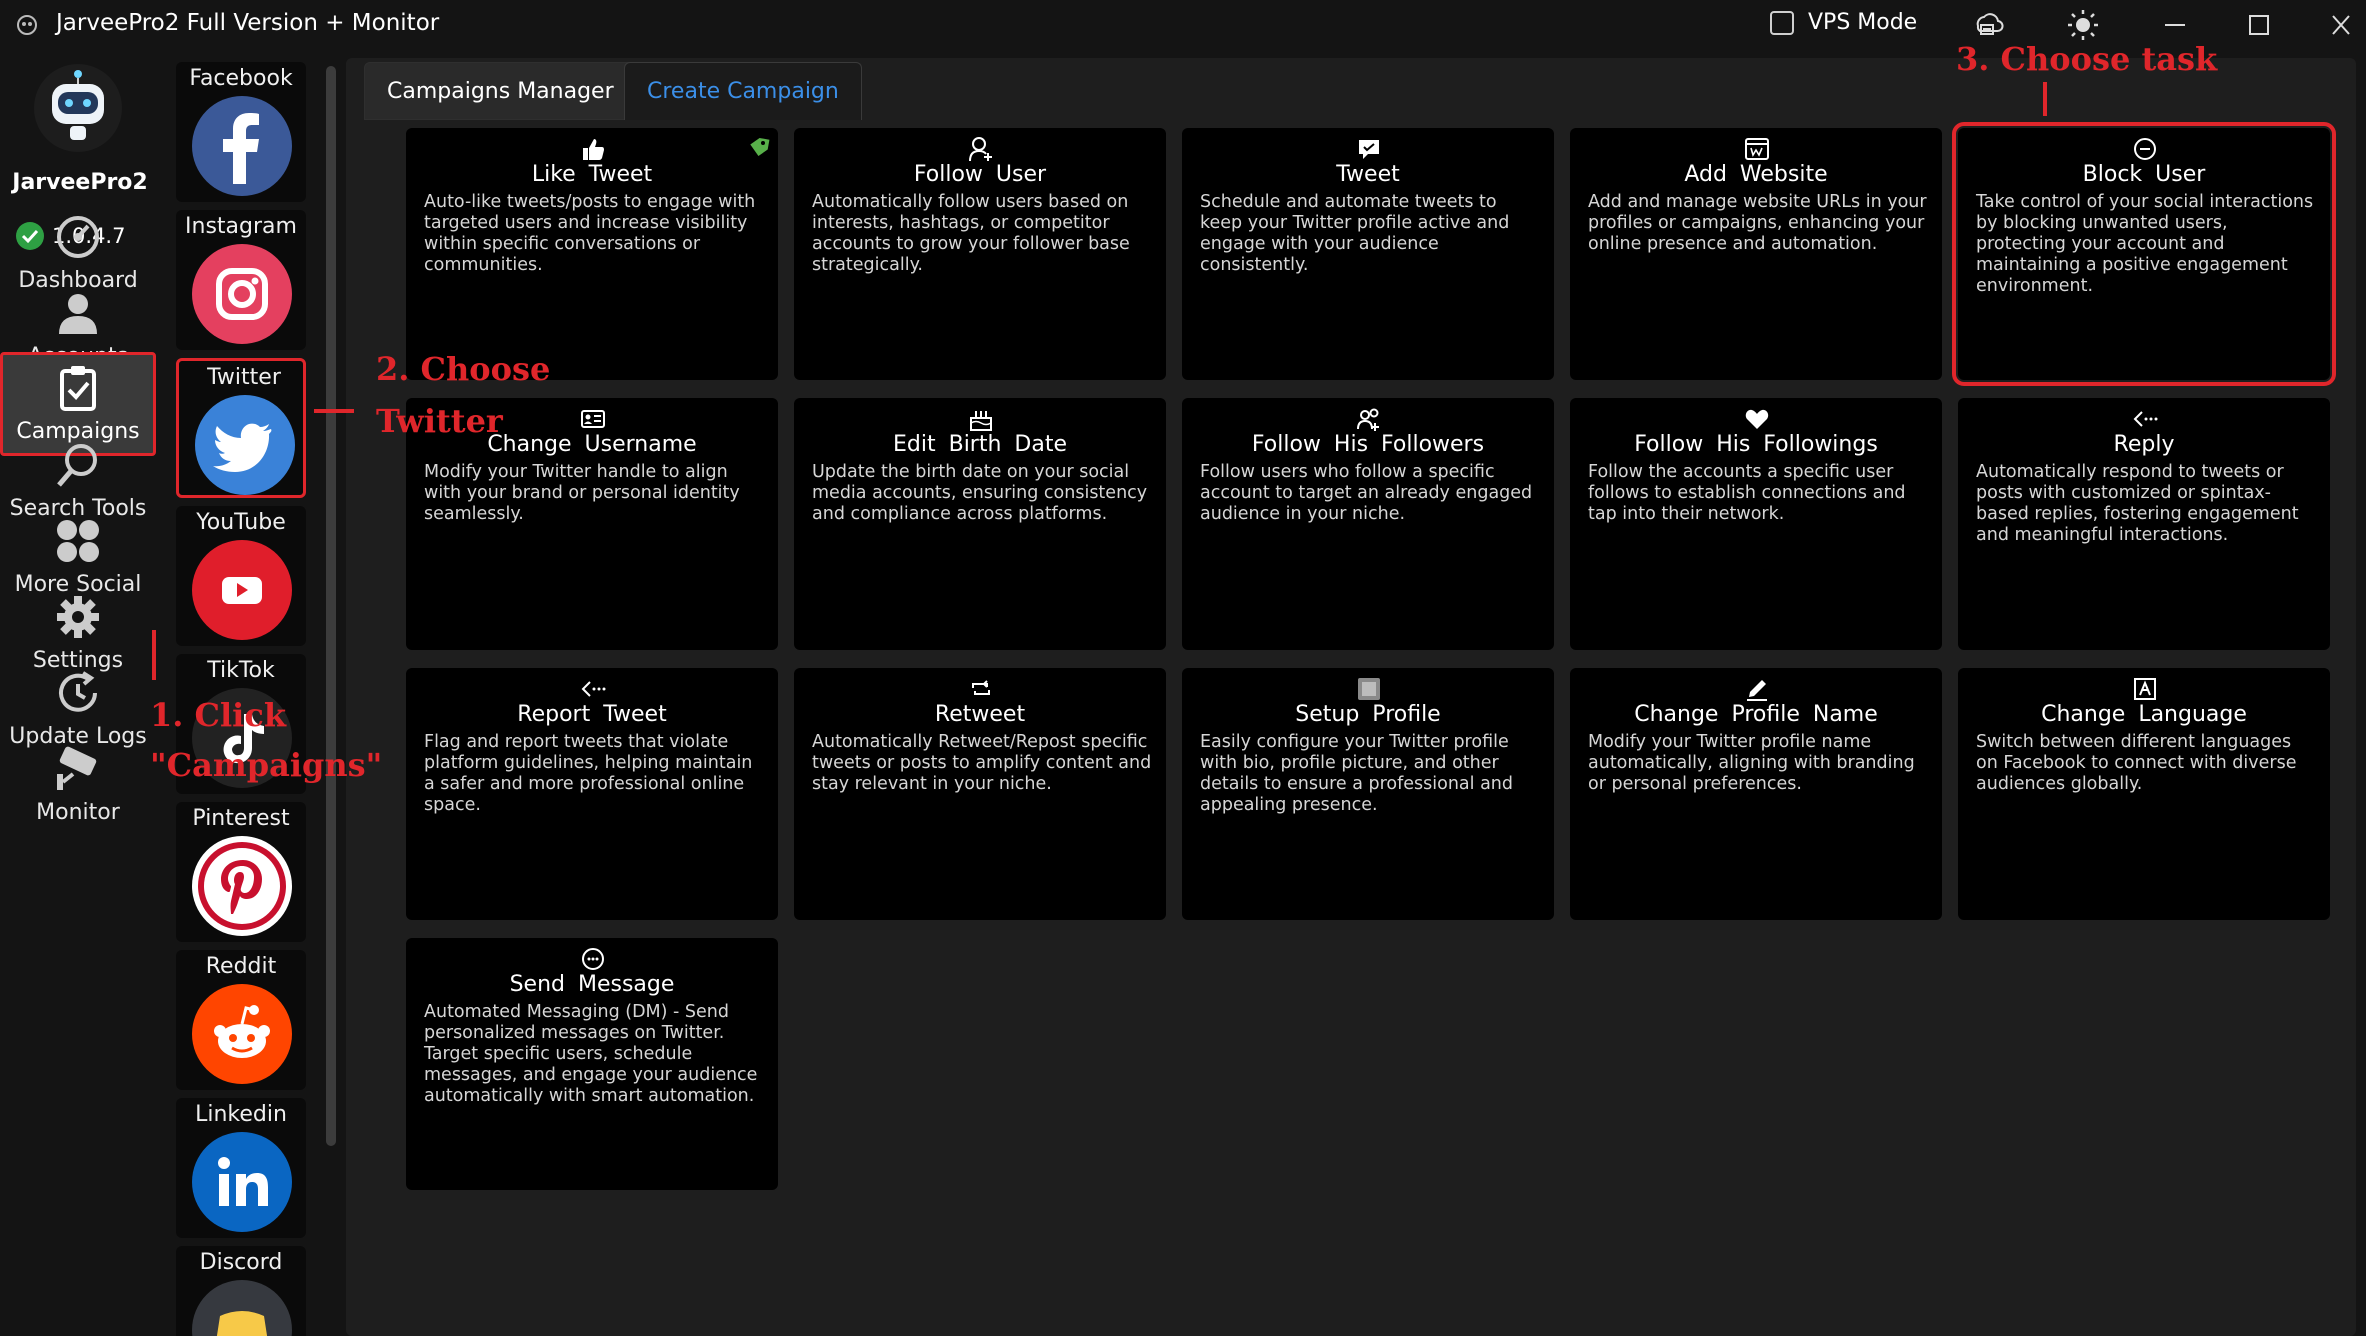  I want to click on linkedin-icon, so click(242, 1182).